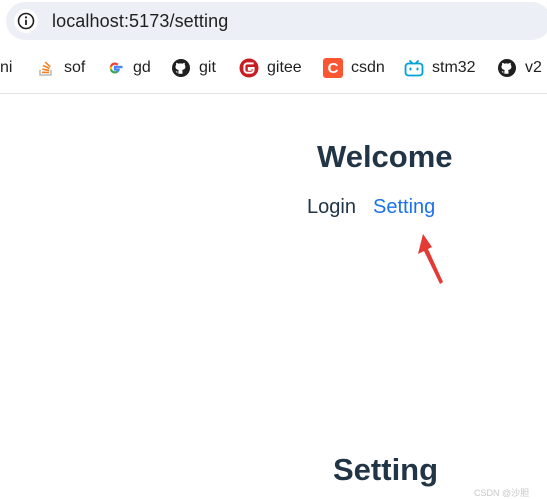 The image size is (547, 499). I want to click on google-icon, so click(115, 68).